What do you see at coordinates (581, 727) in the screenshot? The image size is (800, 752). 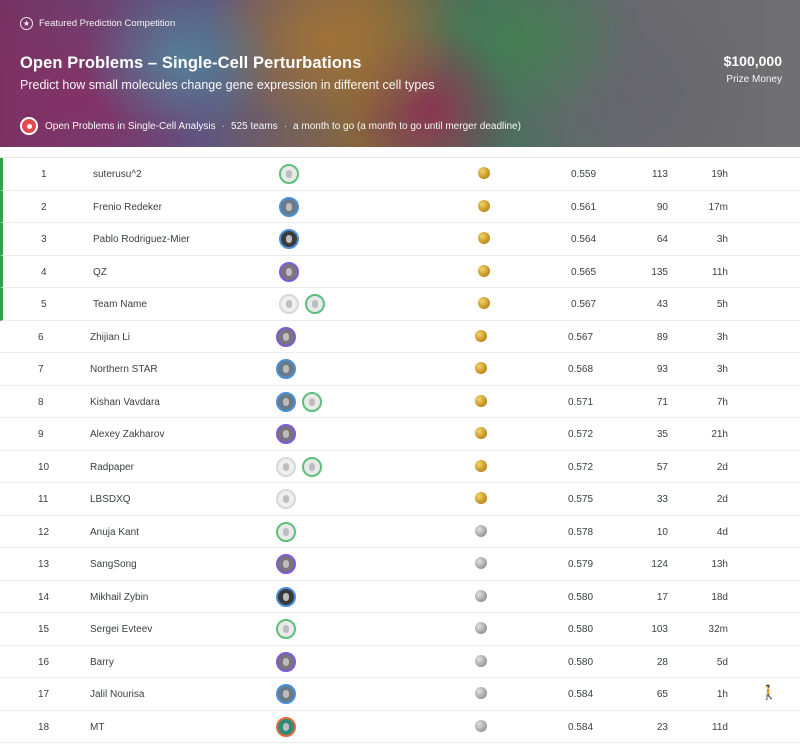 I see `score-cell: 0.584` at bounding box center [581, 727].